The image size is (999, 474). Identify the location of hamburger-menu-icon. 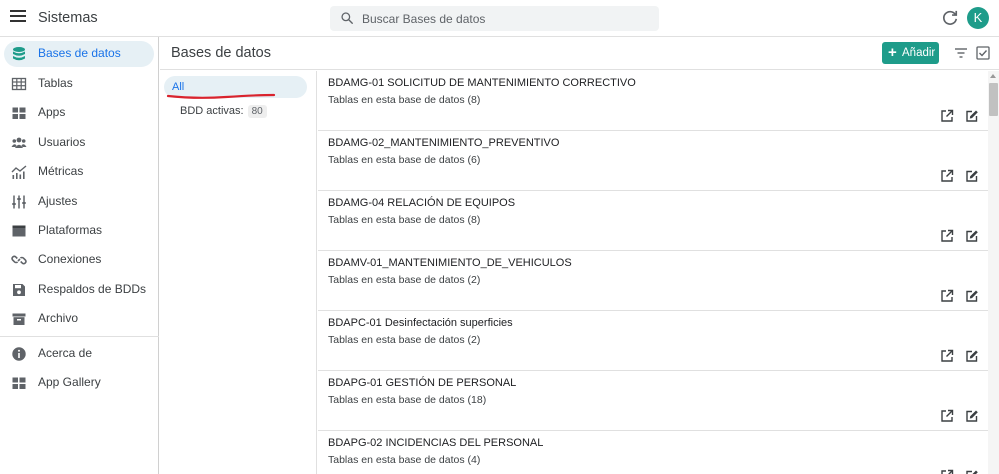
(18, 17).